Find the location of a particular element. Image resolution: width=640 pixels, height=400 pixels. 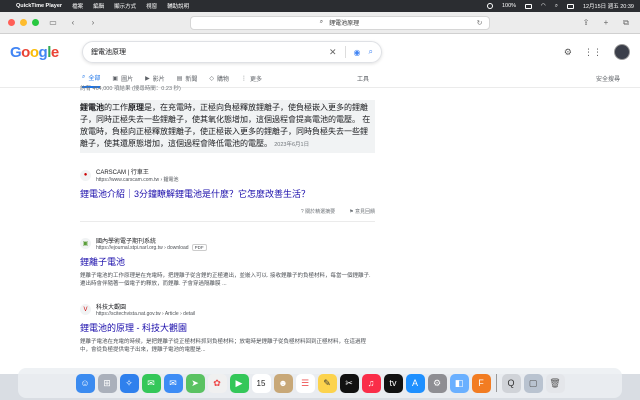

safari-icon: ✧ is located at coordinates (129, 383).